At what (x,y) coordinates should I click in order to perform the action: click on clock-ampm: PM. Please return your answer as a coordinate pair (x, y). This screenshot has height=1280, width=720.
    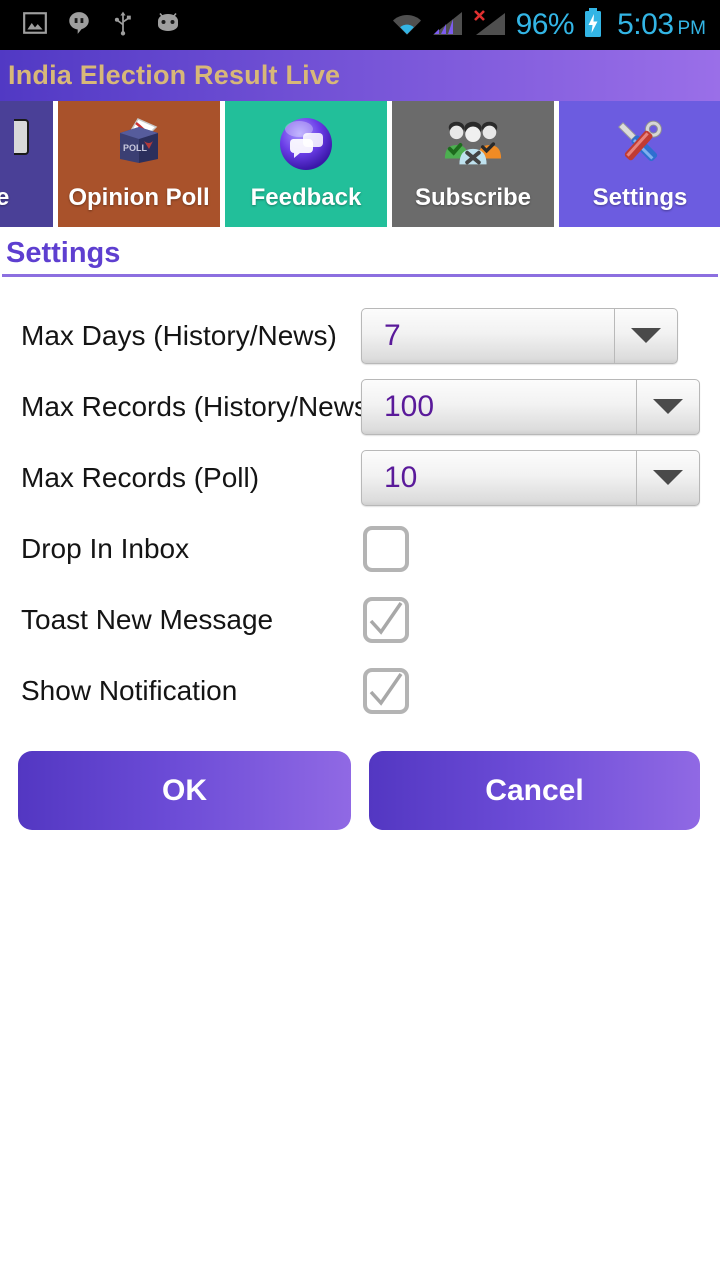
    Looking at the image, I should click on (692, 28).